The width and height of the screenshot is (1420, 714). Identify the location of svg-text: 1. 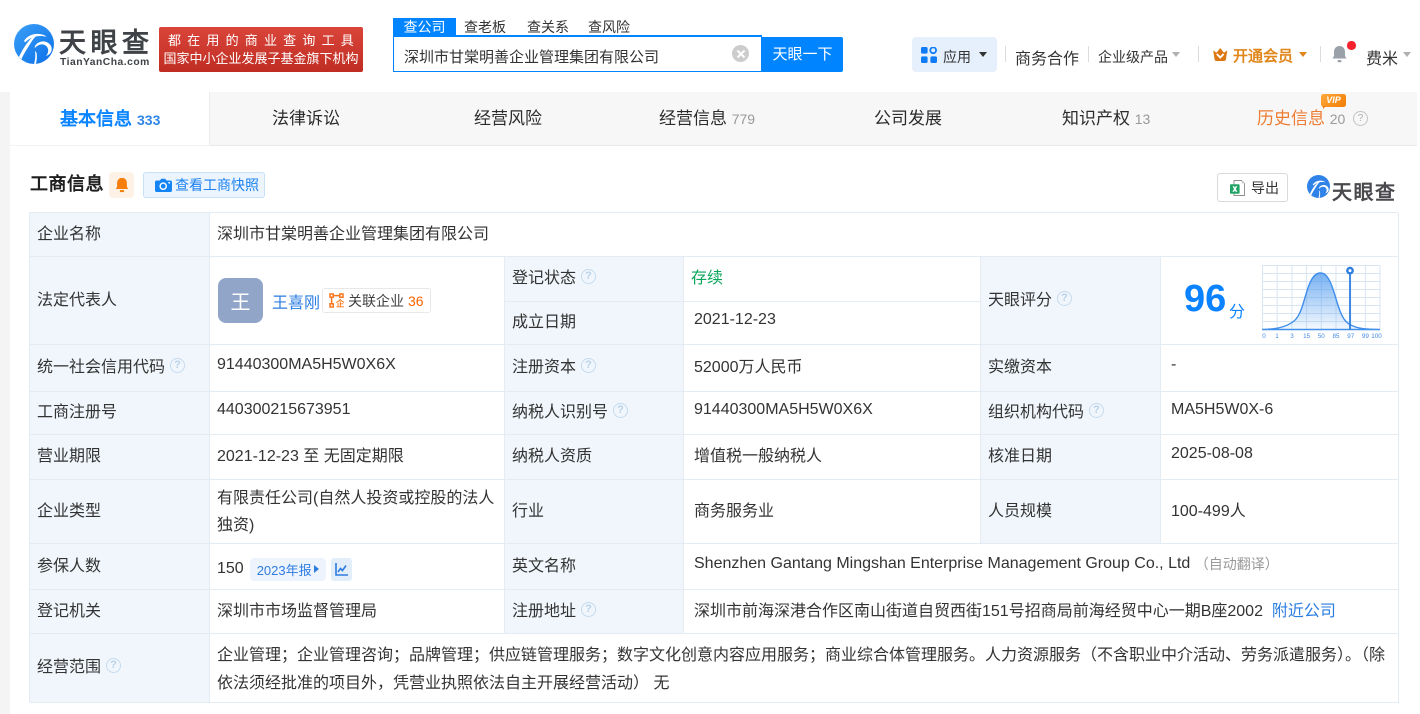
(1277, 336).